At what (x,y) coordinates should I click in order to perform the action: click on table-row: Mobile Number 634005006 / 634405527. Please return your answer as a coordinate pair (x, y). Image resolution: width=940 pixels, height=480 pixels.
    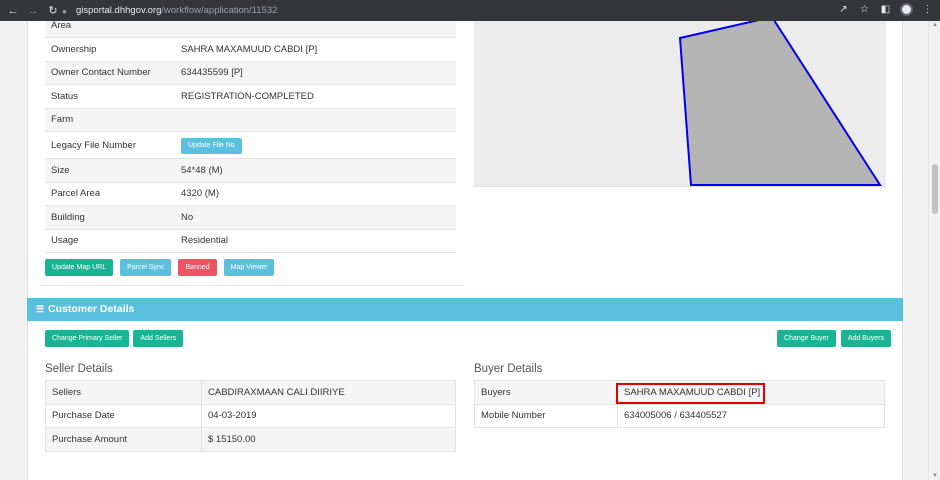
    Looking at the image, I should click on (679, 415).